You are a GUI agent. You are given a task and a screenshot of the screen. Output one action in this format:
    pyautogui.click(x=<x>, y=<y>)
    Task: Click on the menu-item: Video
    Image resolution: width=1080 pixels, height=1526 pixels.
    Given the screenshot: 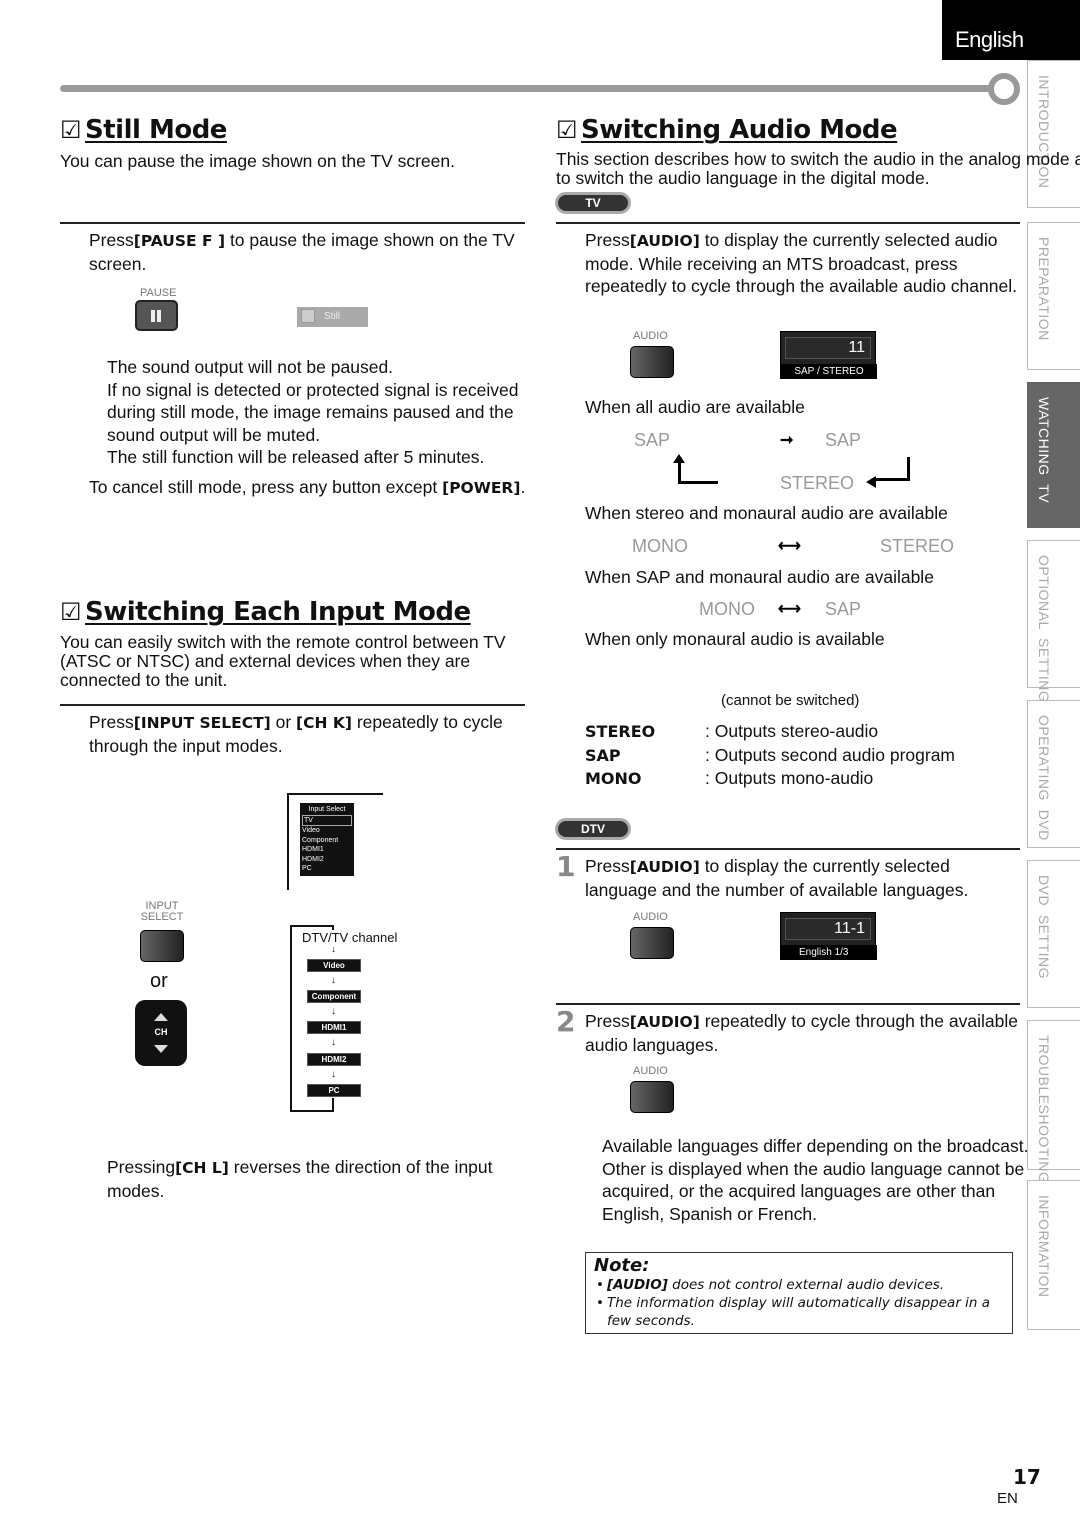 What is the action you would take?
    pyautogui.click(x=327, y=831)
    